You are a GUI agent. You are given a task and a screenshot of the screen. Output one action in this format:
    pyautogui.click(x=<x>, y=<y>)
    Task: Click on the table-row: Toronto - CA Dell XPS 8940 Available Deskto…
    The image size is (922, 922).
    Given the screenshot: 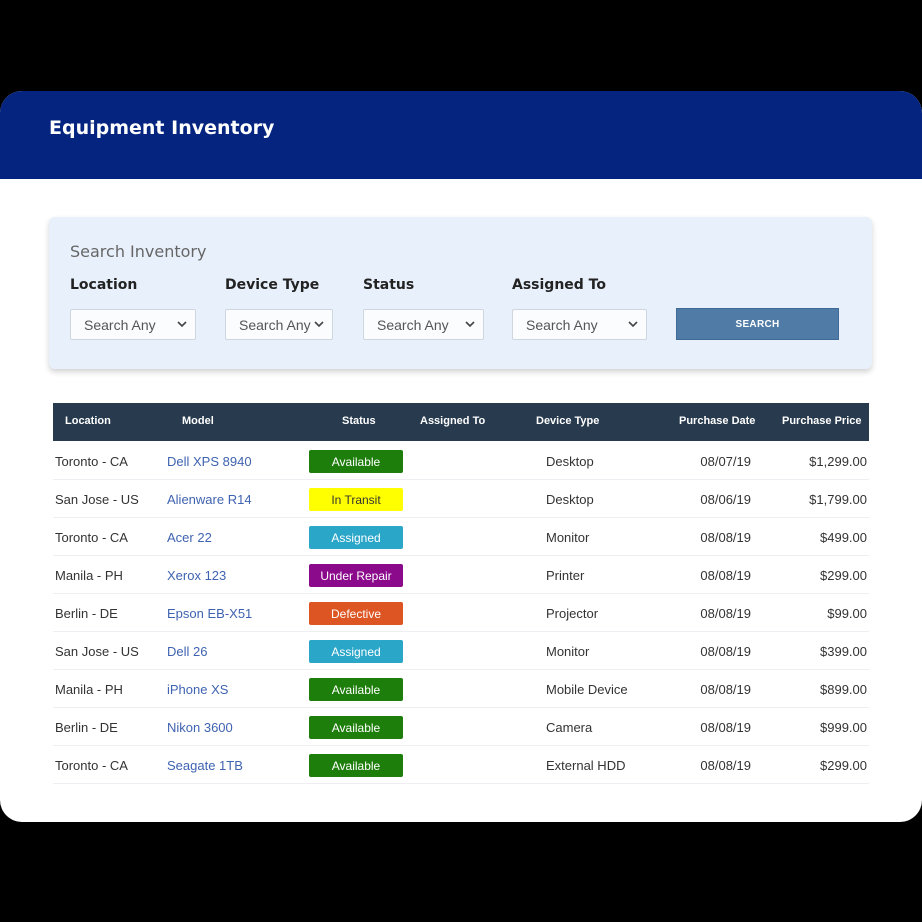 What is the action you would take?
    pyautogui.click(x=461, y=461)
    